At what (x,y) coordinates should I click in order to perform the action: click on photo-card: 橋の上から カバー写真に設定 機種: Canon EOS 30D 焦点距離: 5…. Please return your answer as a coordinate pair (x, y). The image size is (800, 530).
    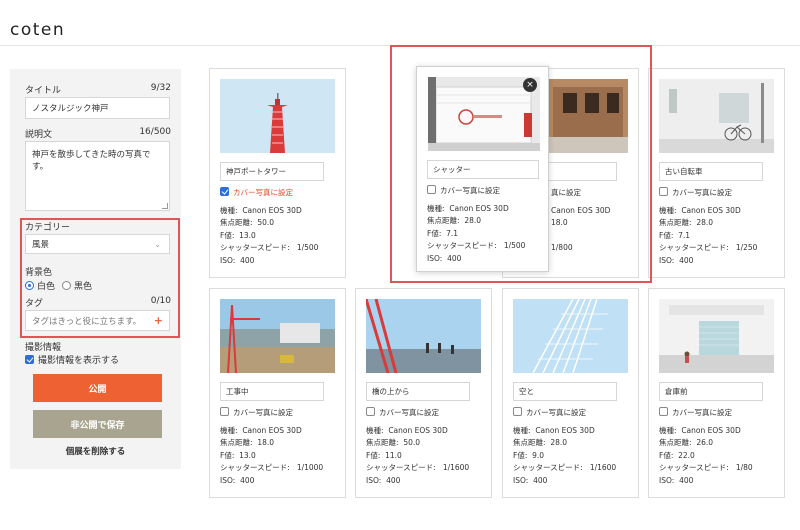
    Looking at the image, I should click on (423, 393).